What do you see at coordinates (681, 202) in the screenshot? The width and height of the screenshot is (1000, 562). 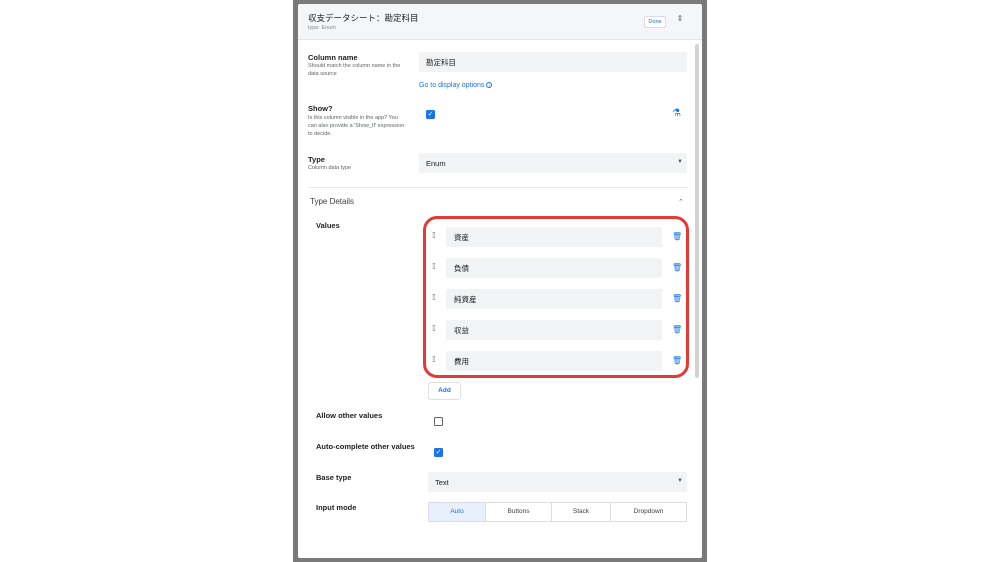 I see `chevron-up-icon: ⌃` at bounding box center [681, 202].